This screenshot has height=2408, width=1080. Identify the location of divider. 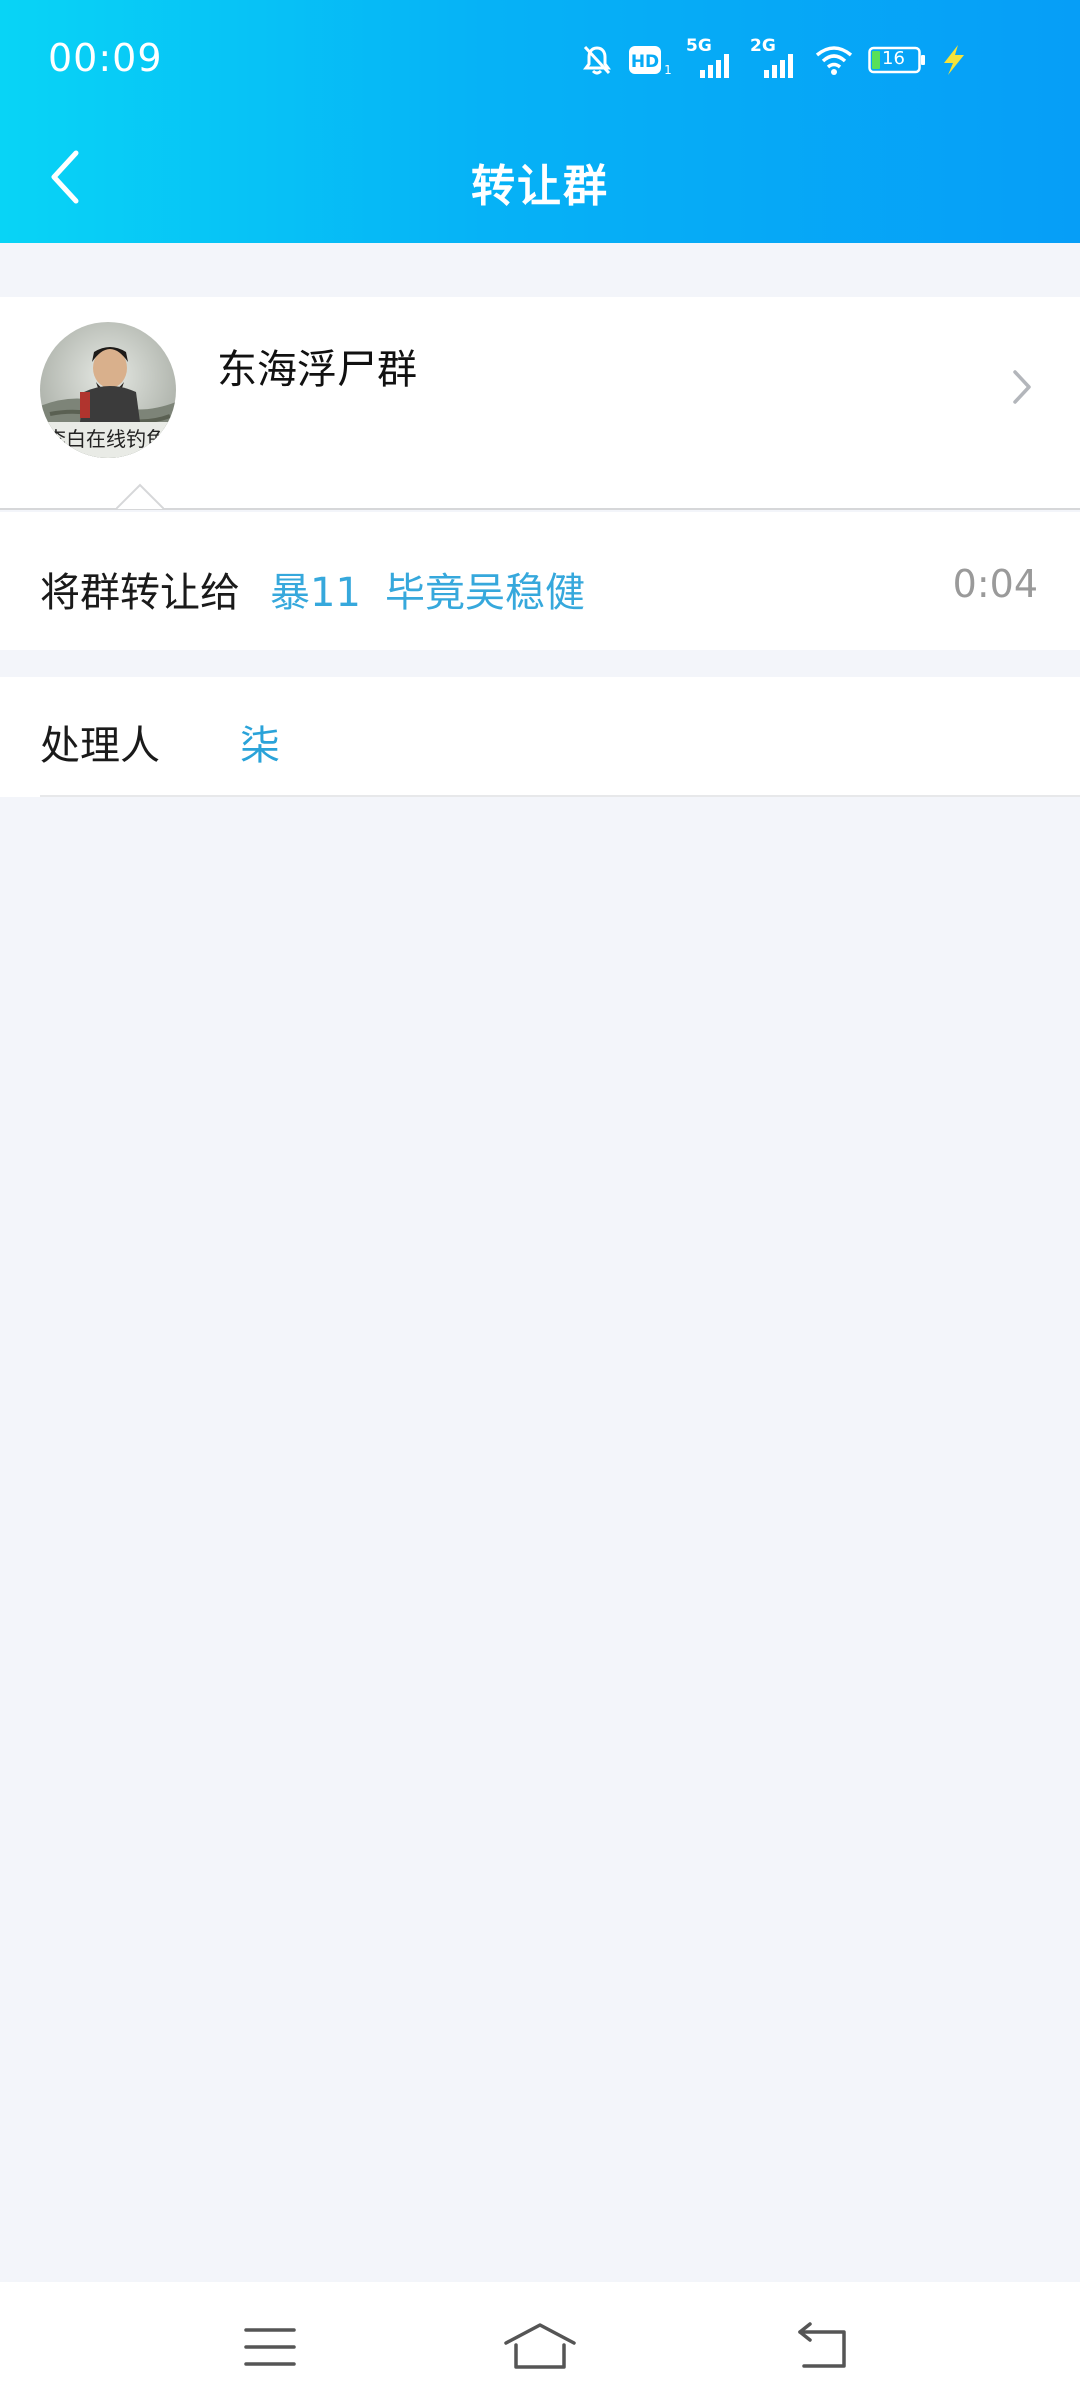
(560, 796).